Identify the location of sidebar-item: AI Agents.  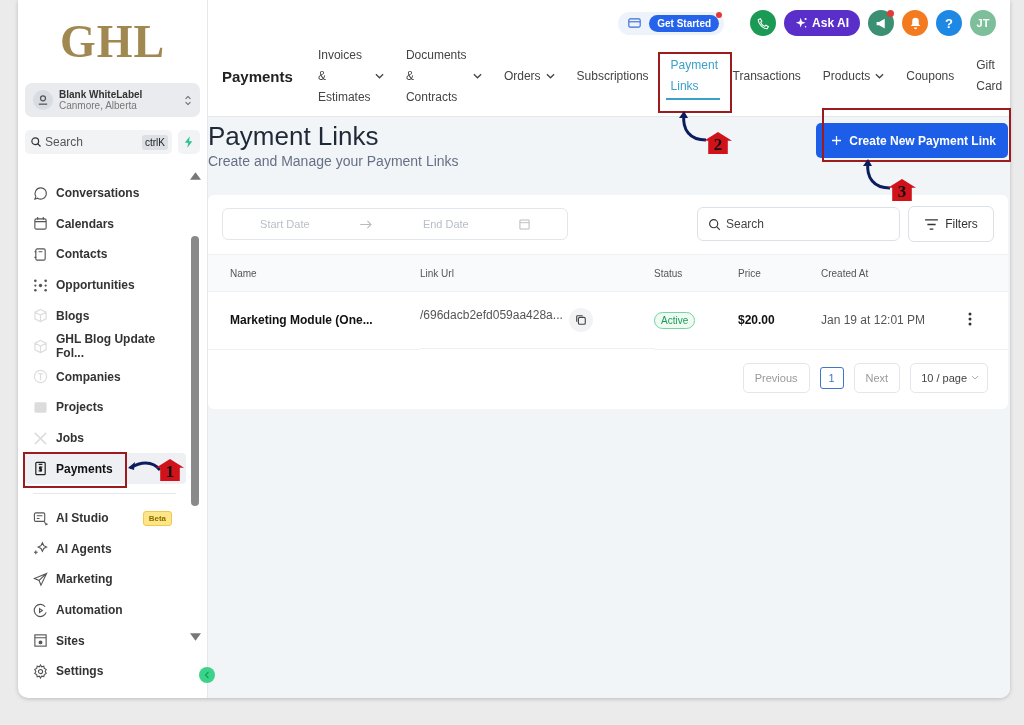
(105, 549).